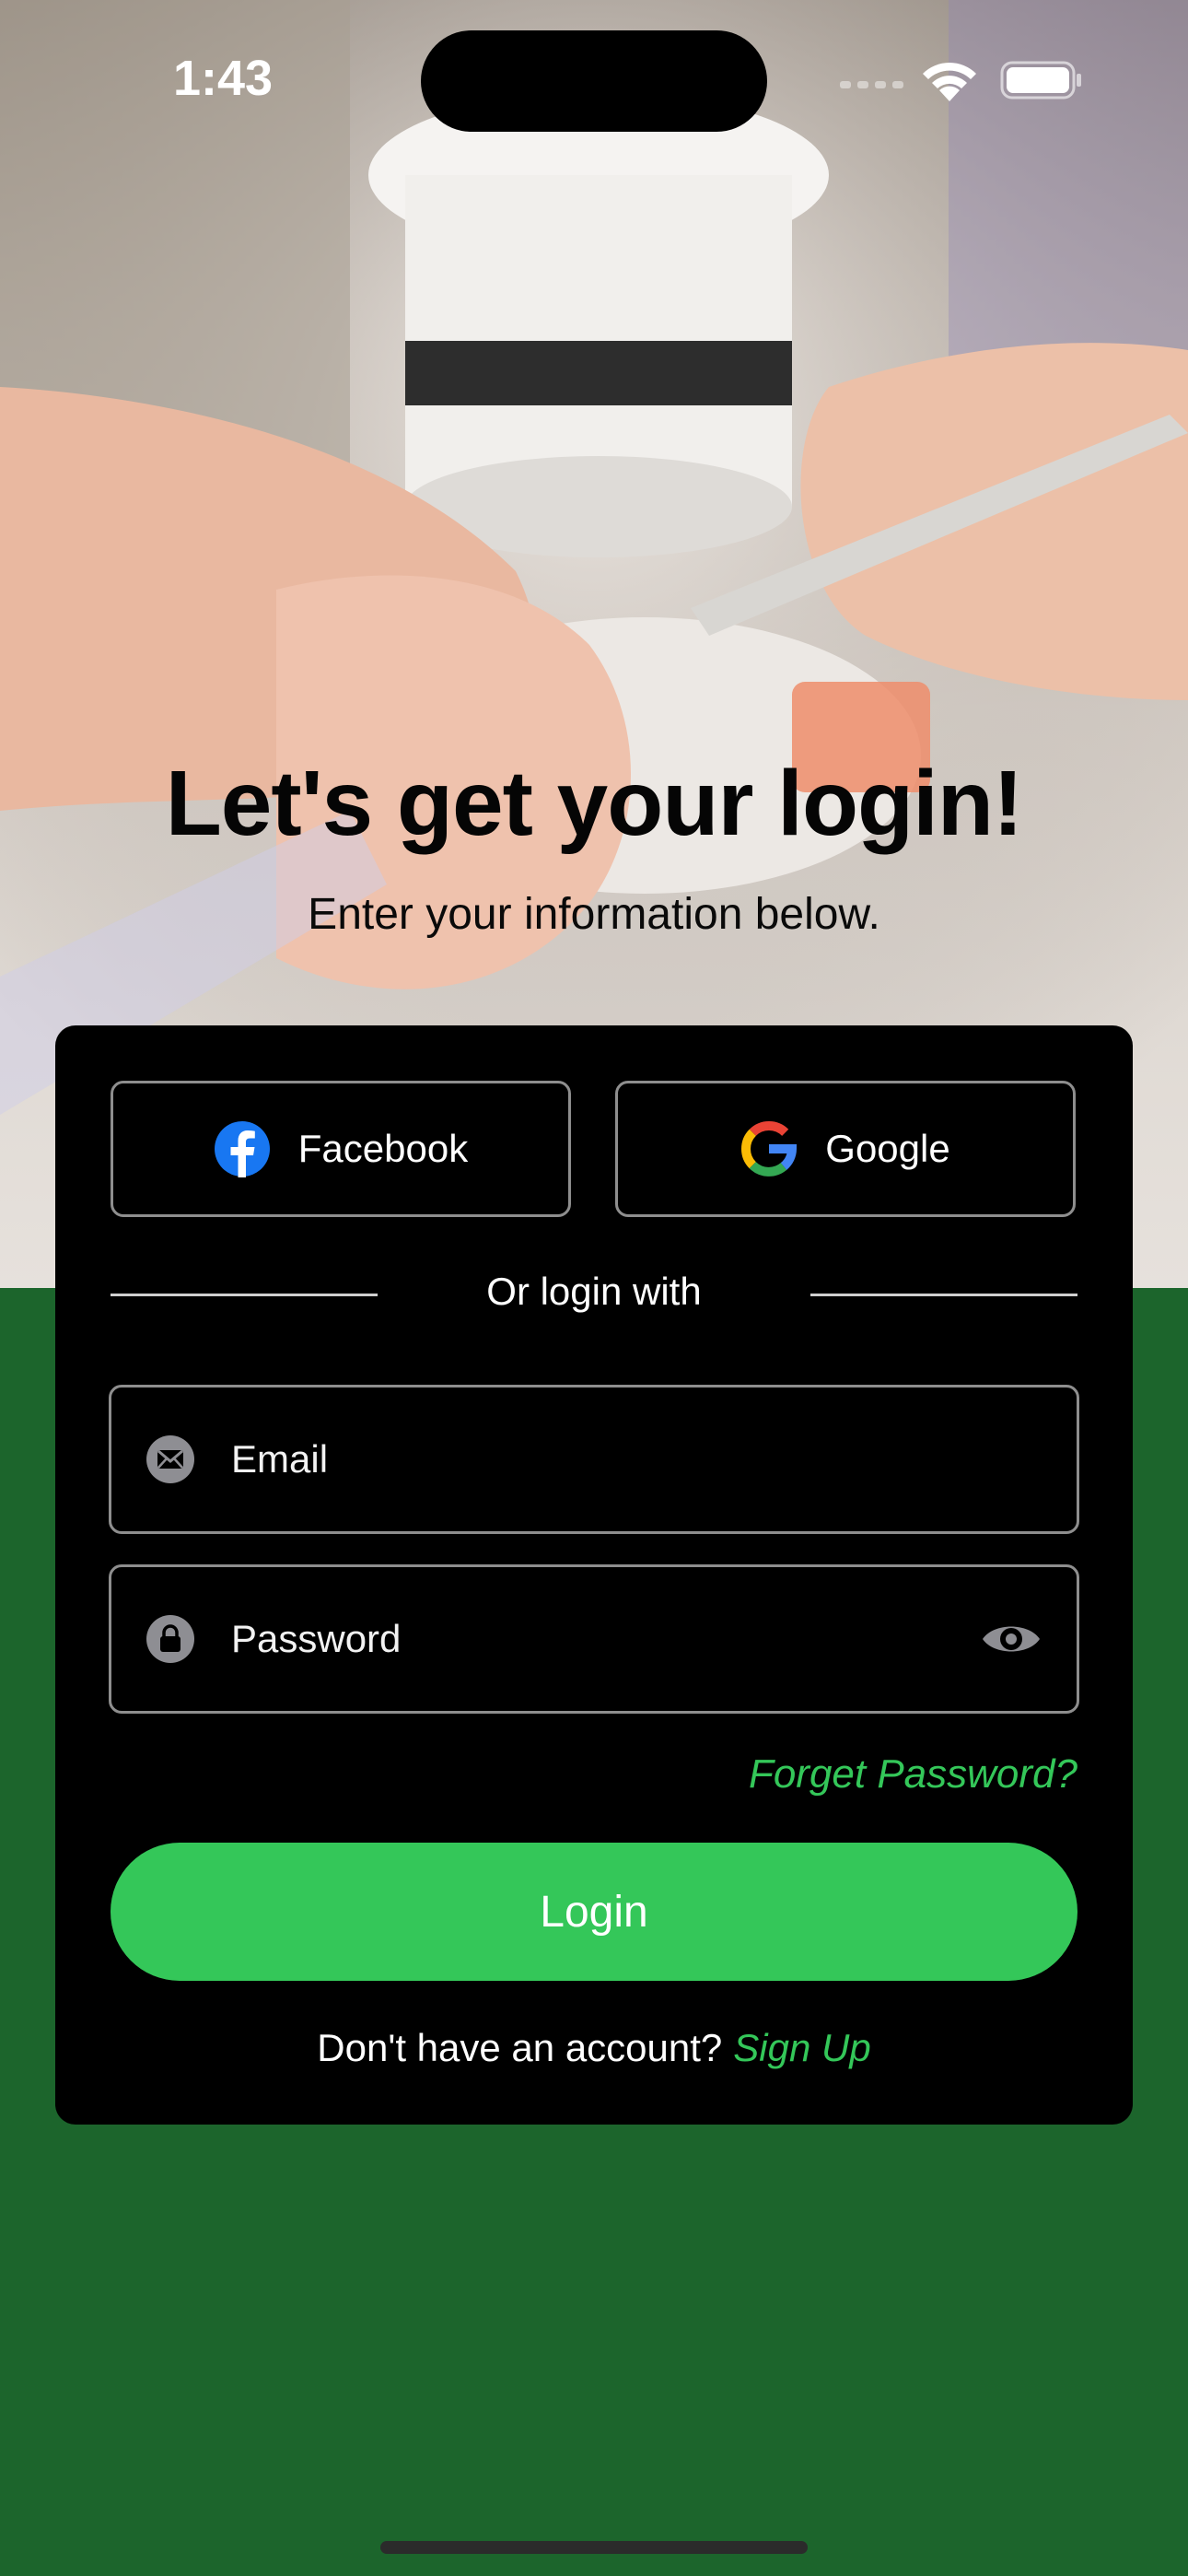  Describe the element at coordinates (170, 1459) in the screenshot. I see `envelope-icon` at that location.